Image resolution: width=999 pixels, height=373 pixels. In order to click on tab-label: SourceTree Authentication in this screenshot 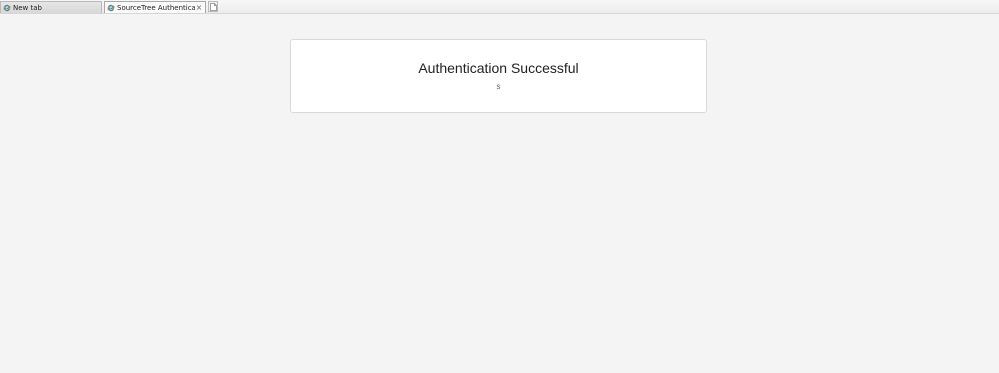, I will do `click(156, 7)`.